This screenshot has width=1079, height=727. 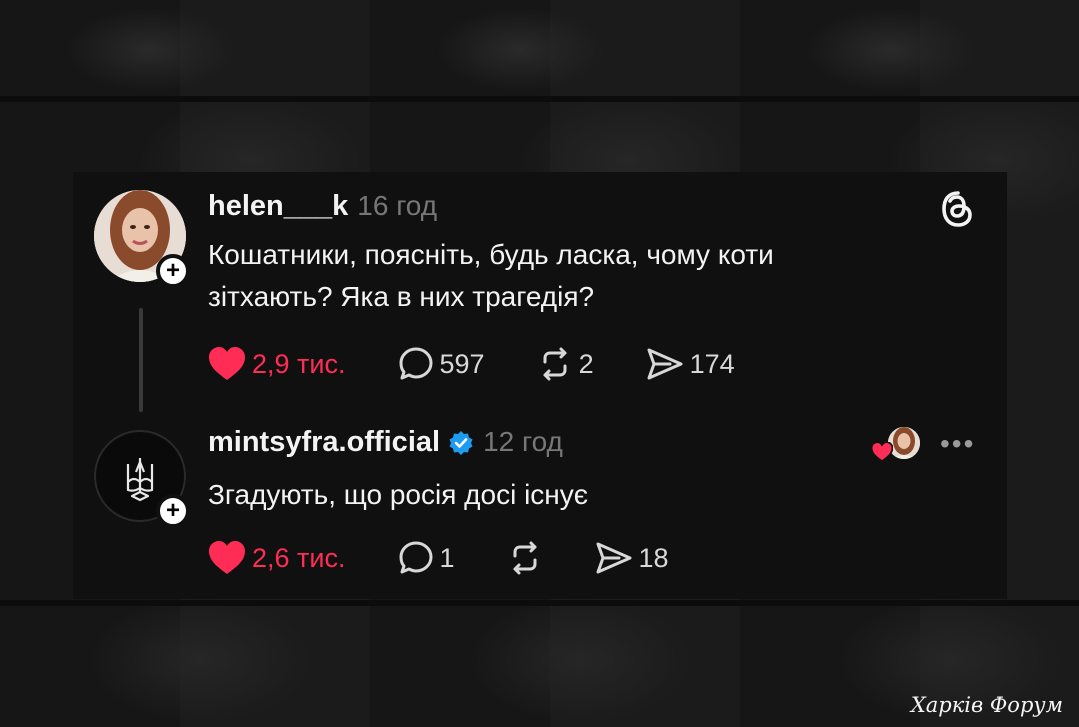 What do you see at coordinates (586, 363) in the screenshot?
I see `repost-count: 2` at bounding box center [586, 363].